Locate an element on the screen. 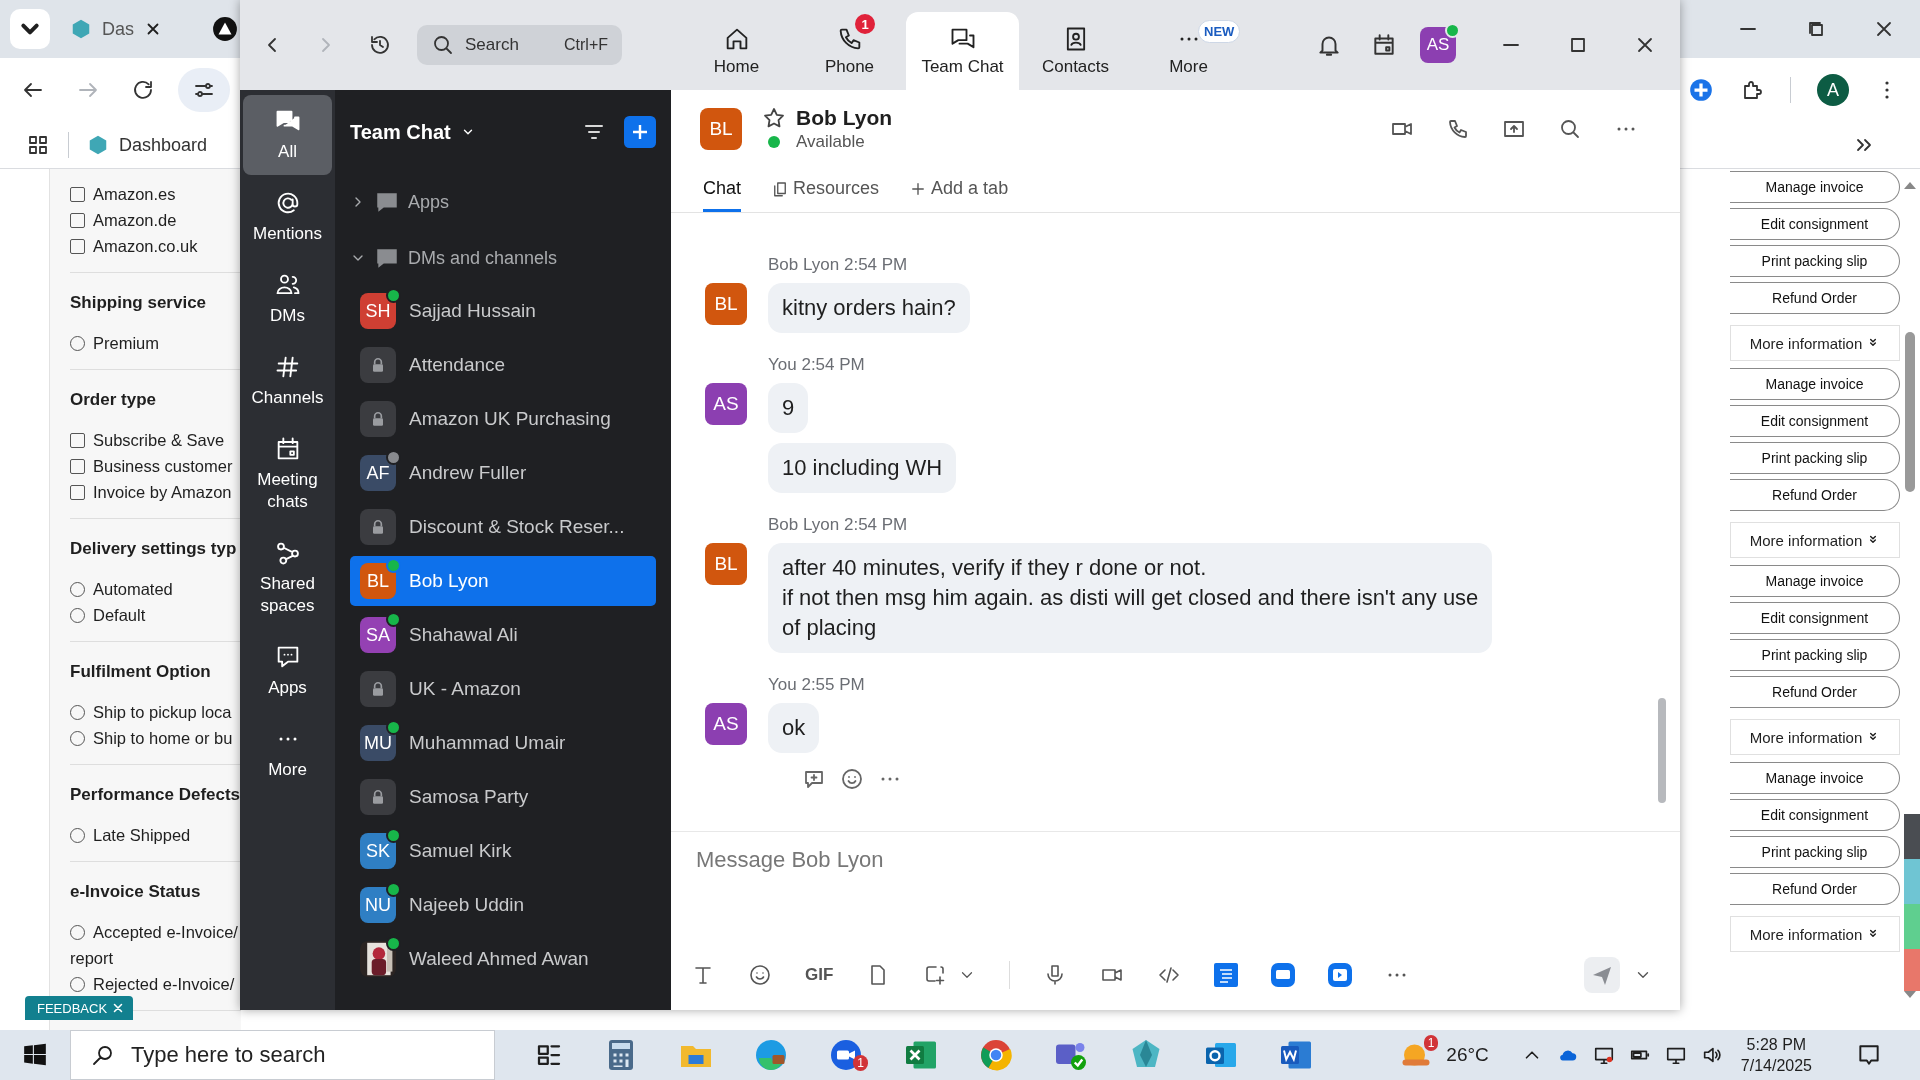  conversation-item: Attendance is located at coordinates (503, 365).